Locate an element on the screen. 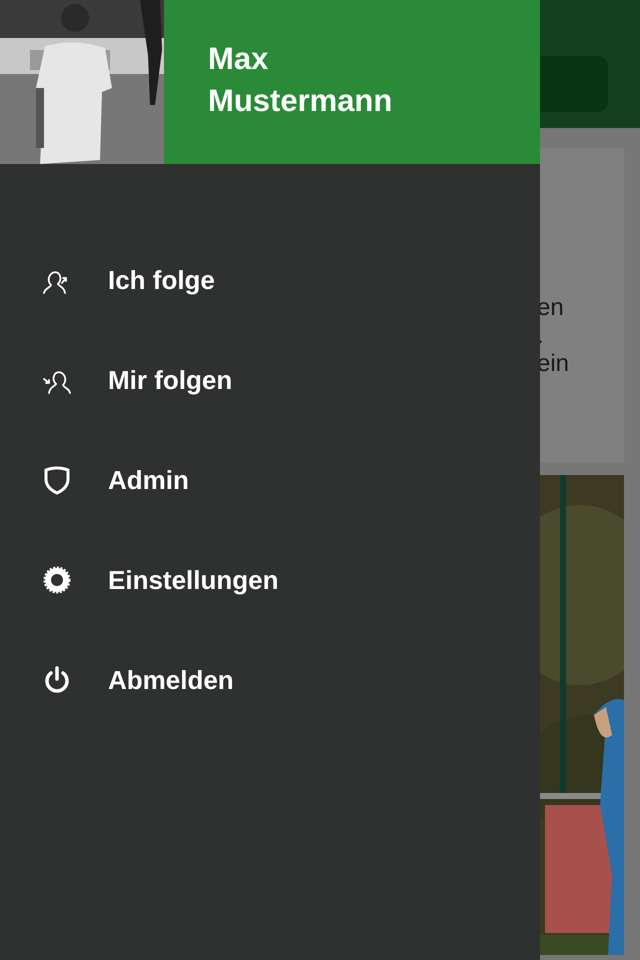 This screenshot has width=640, height=960. menu-item: Mir folgen is located at coordinates (270, 380).